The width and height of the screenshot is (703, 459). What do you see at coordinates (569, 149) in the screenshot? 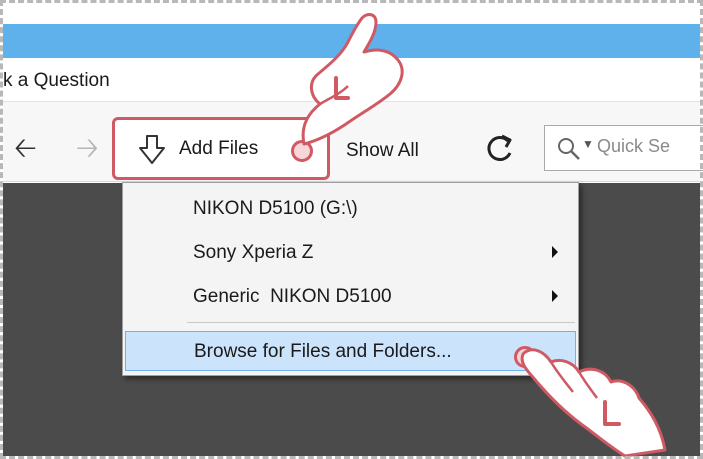
I see `search-icon` at bounding box center [569, 149].